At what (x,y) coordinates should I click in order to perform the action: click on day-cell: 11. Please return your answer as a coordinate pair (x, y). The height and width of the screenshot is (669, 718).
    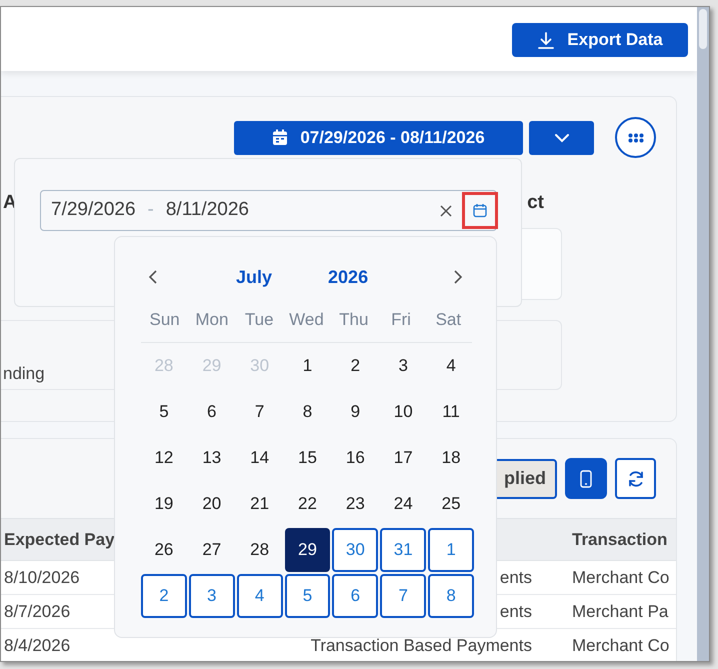
    Looking at the image, I should click on (451, 412).